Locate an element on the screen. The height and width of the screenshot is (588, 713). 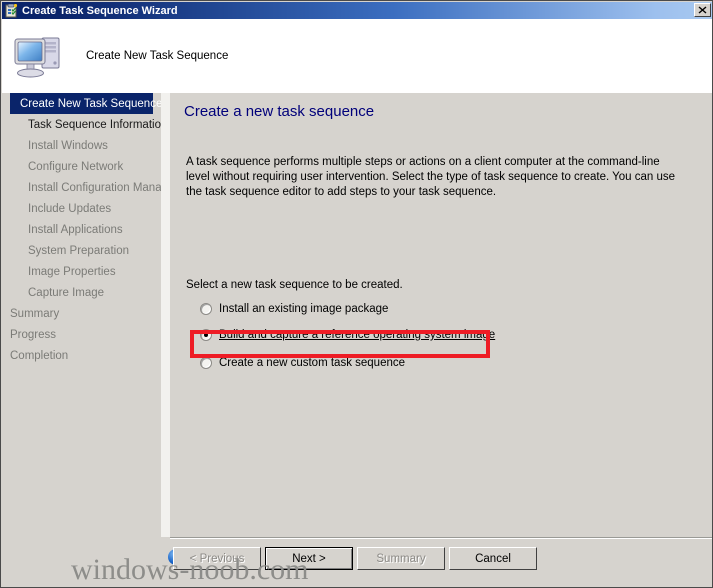
previous-button: < Previous is located at coordinates (217, 558).